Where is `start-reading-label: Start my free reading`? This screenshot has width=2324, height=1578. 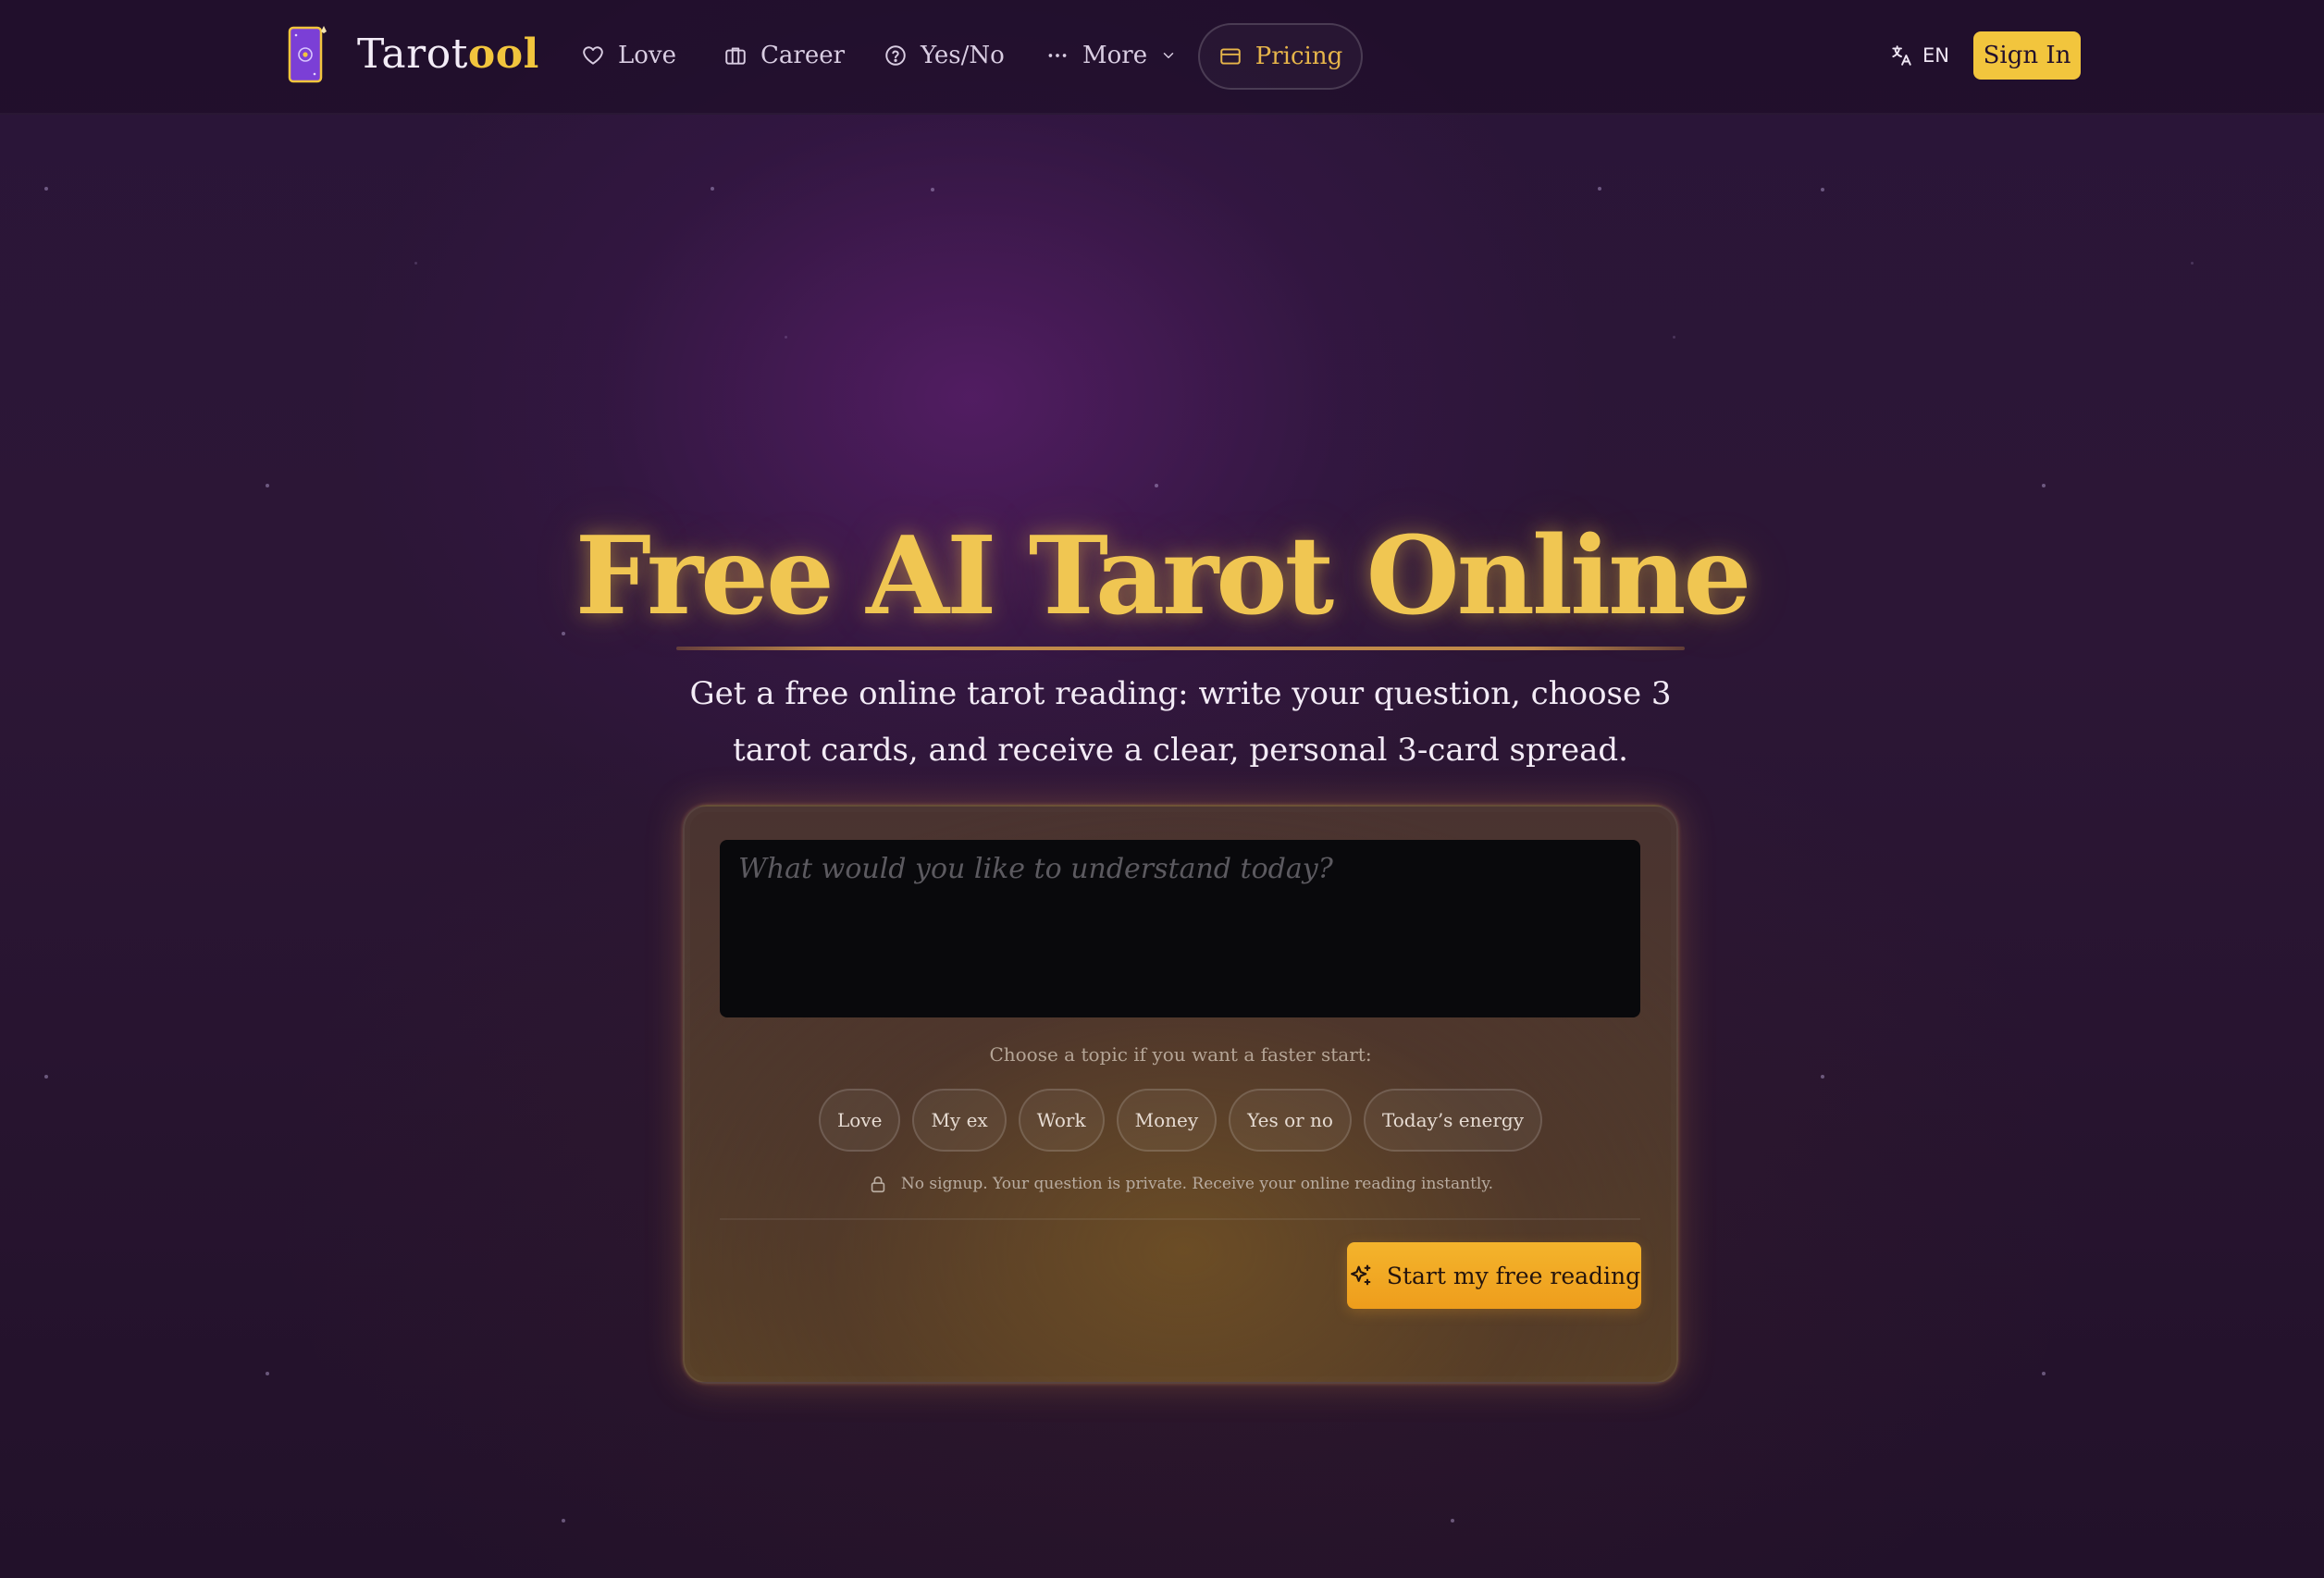
start-reading-label: Start my free reading is located at coordinates (1513, 1275).